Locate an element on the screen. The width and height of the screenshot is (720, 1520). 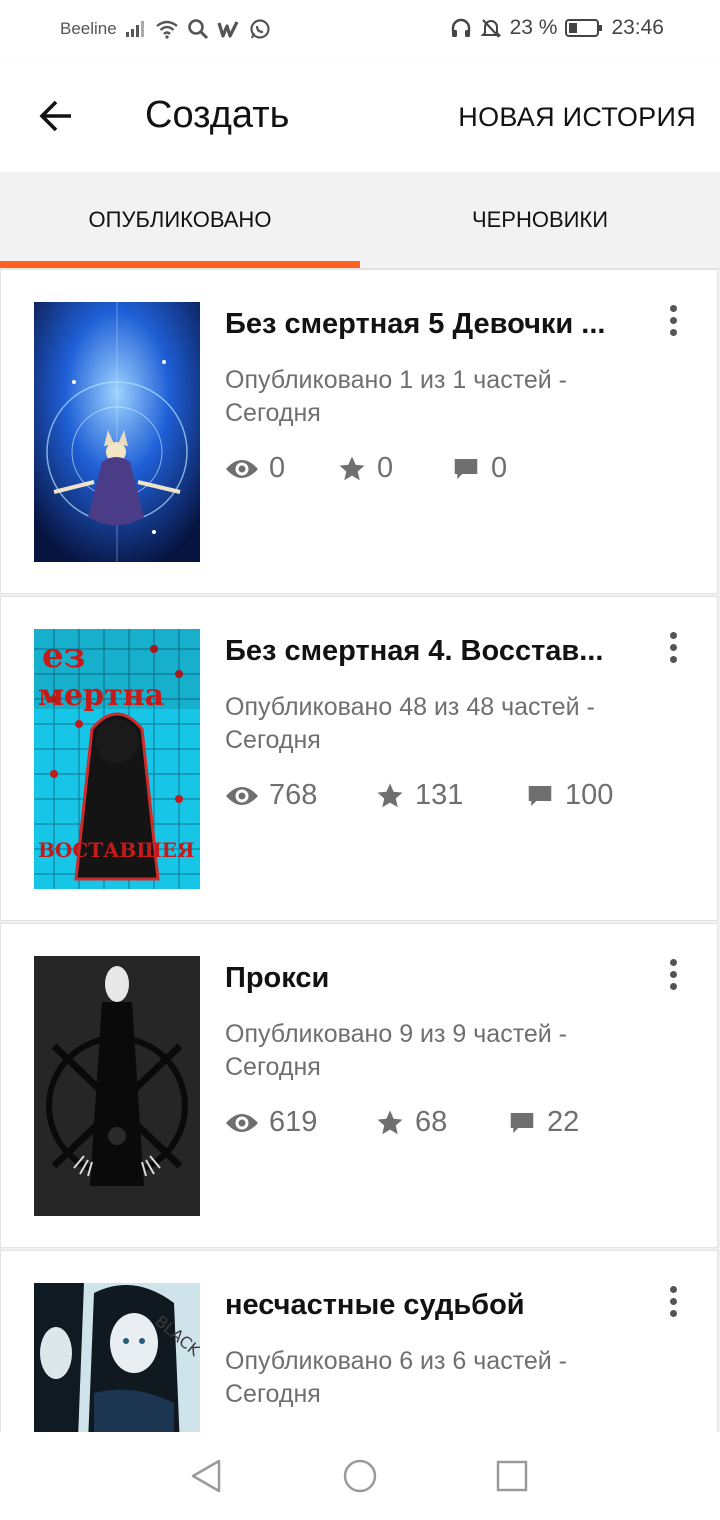
svg-text: ВОСТАВШЕЯ is located at coordinates (116, 850).